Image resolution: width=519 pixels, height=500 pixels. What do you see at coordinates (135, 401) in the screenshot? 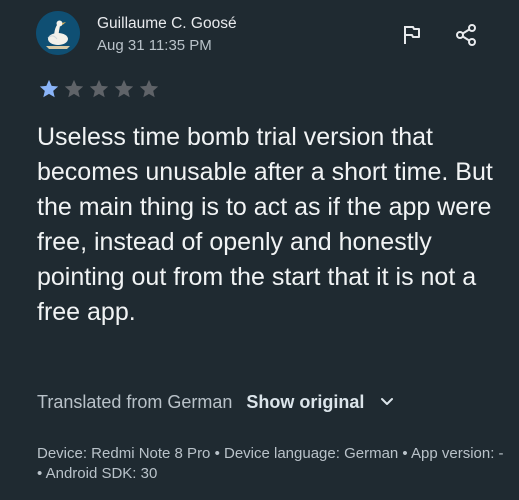
I see `translated-note: Translated from German` at bounding box center [135, 401].